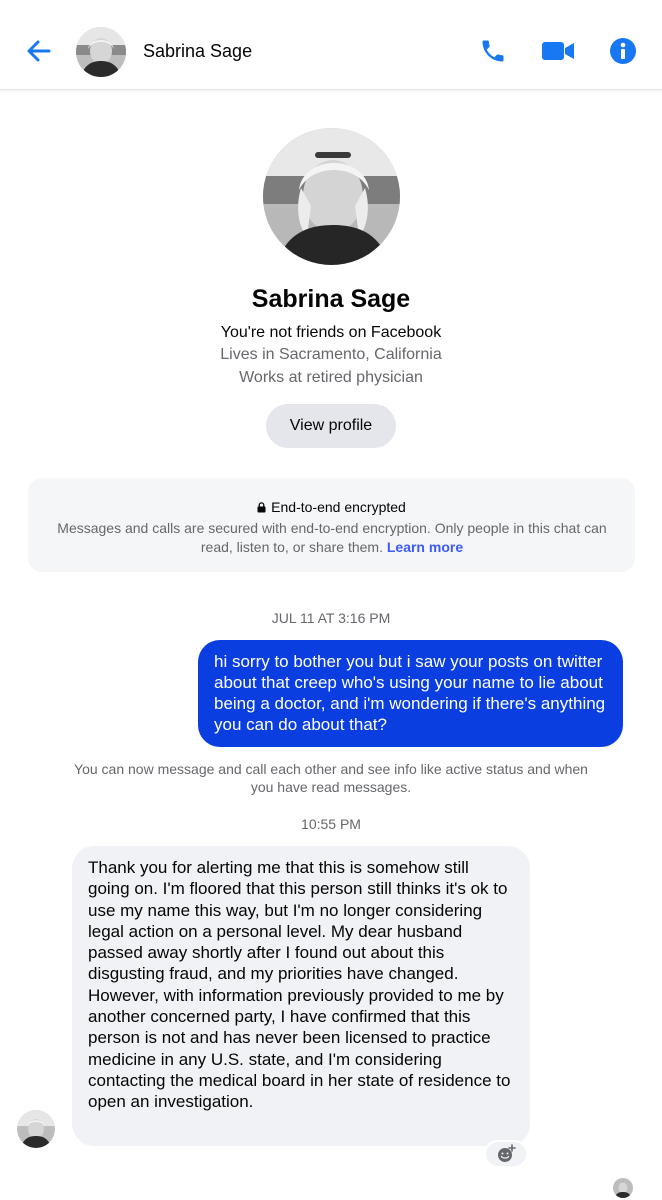 The image size is (662, 1200). I want to click on profile-avatar, so click(331, 196).